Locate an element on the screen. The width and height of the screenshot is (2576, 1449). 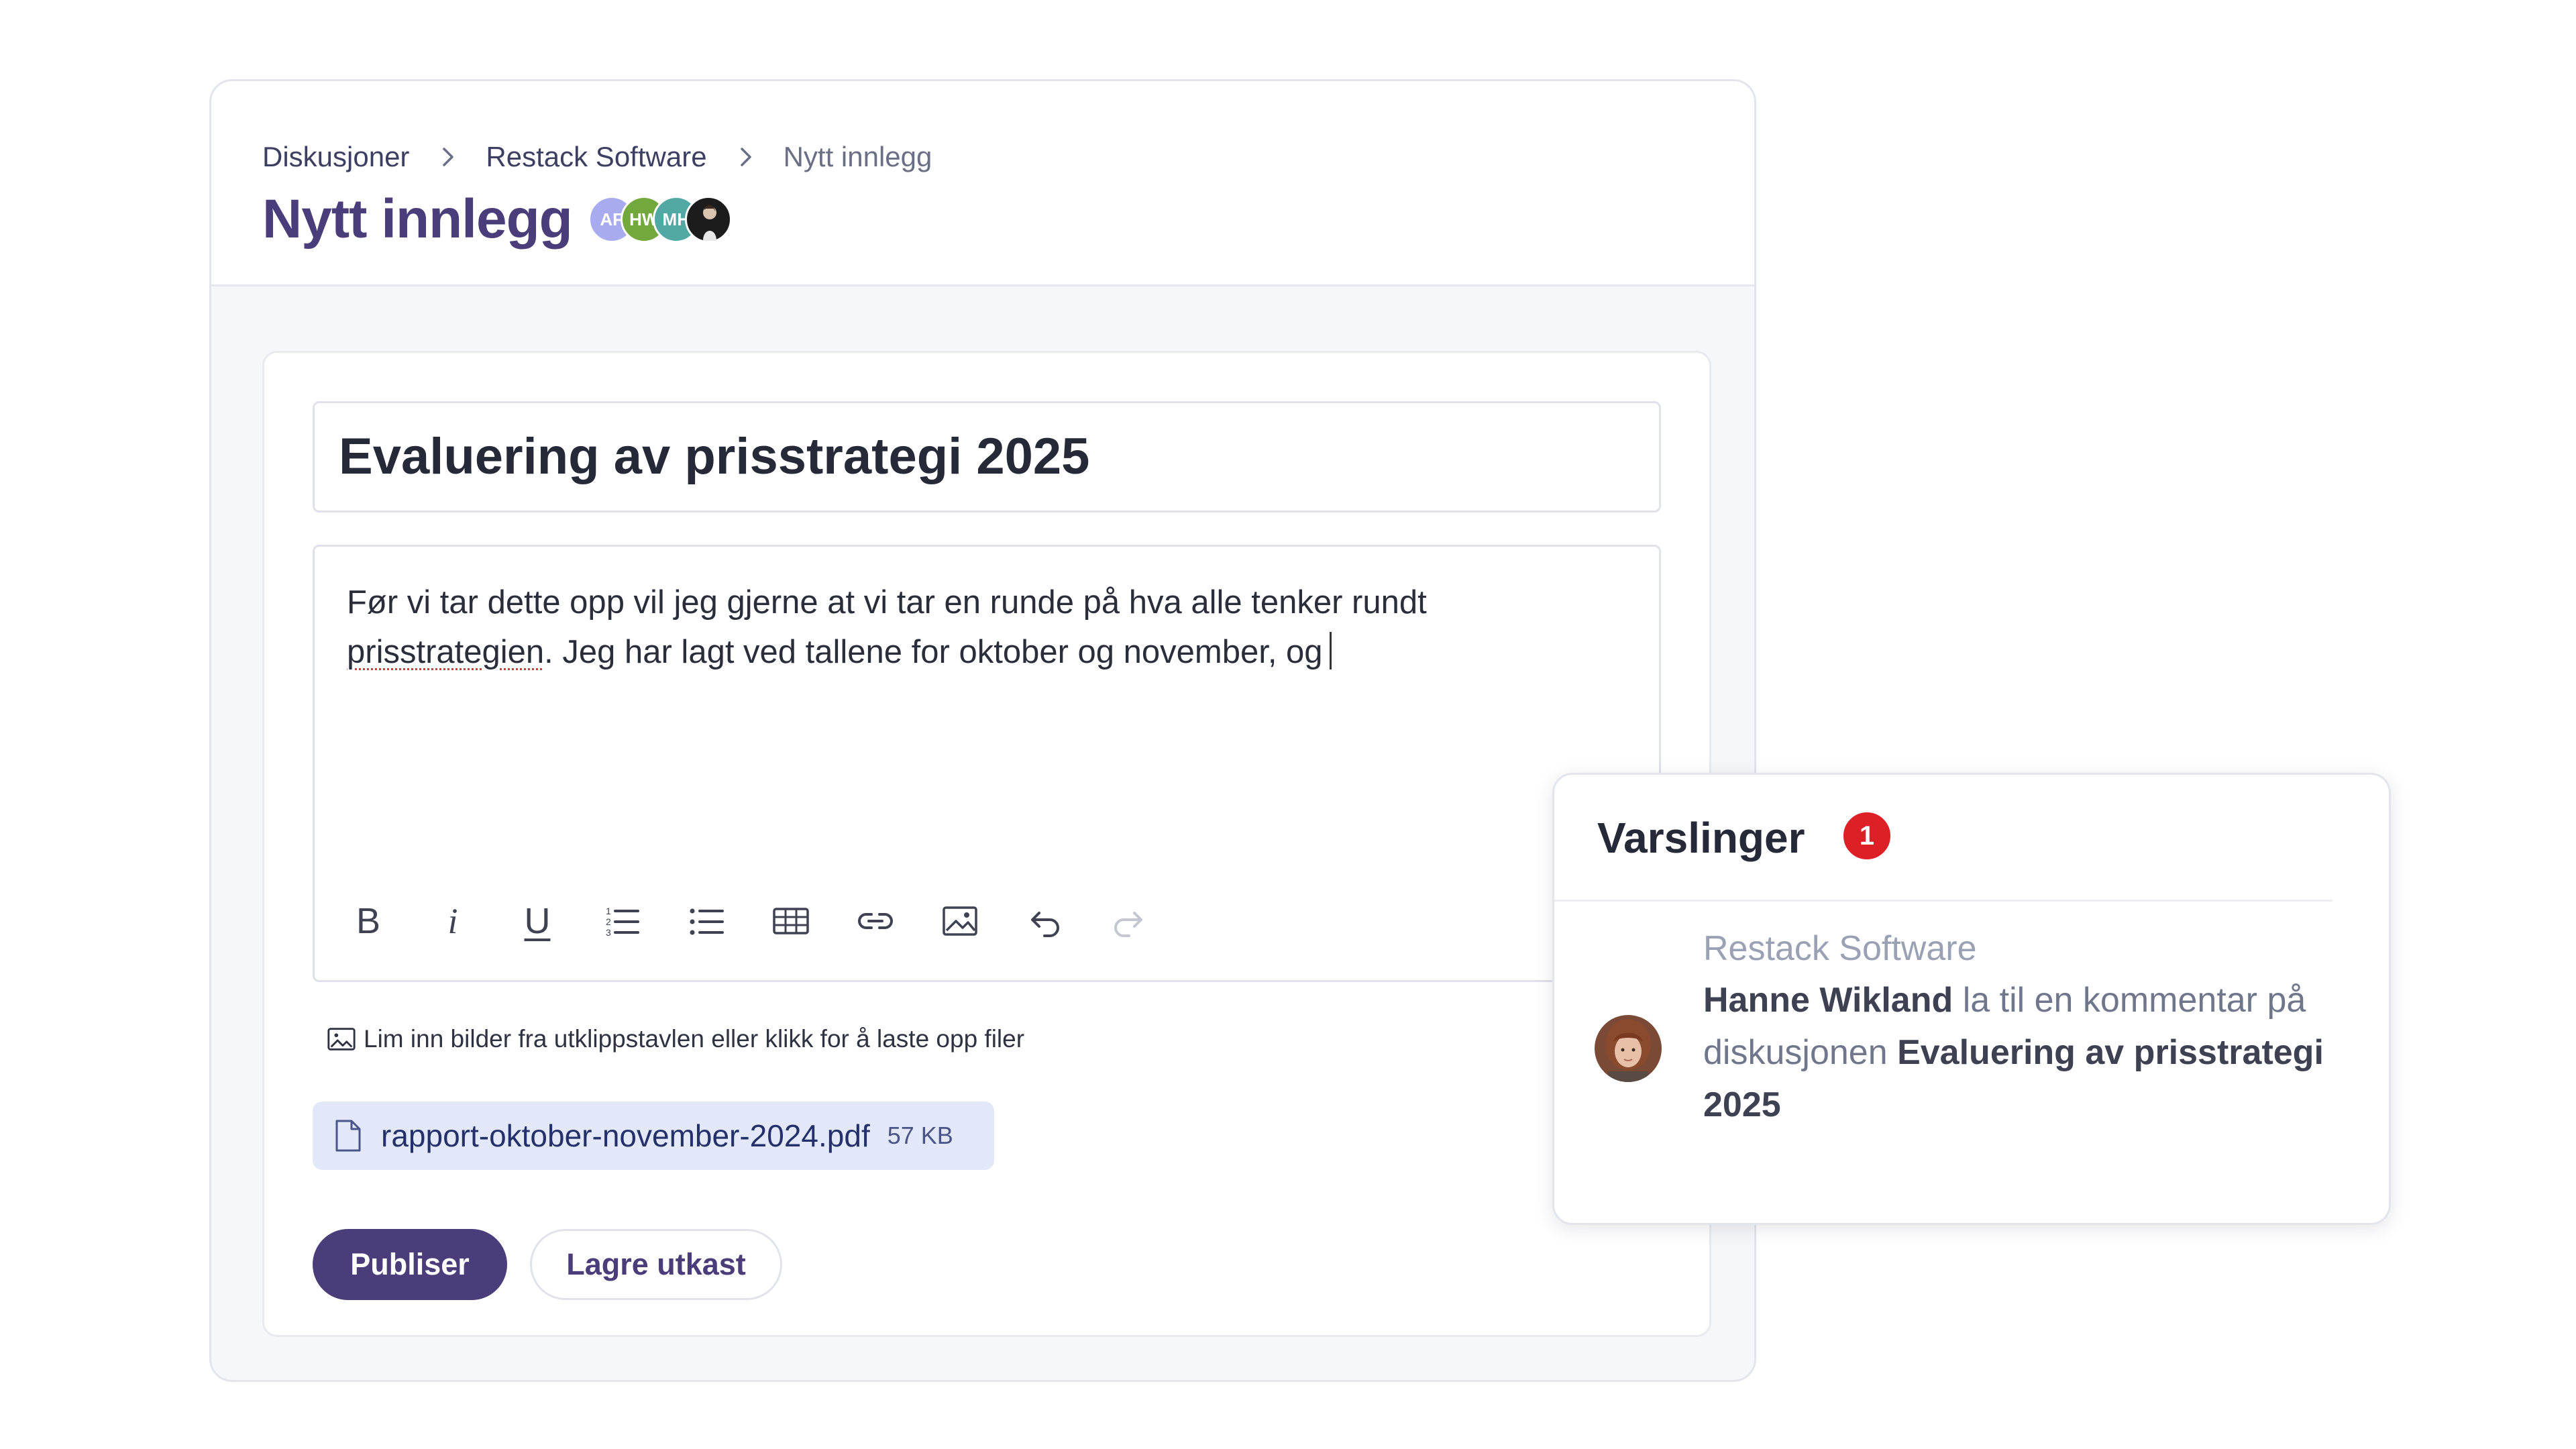
underline-icon: U is located at coordinates (537, 921).